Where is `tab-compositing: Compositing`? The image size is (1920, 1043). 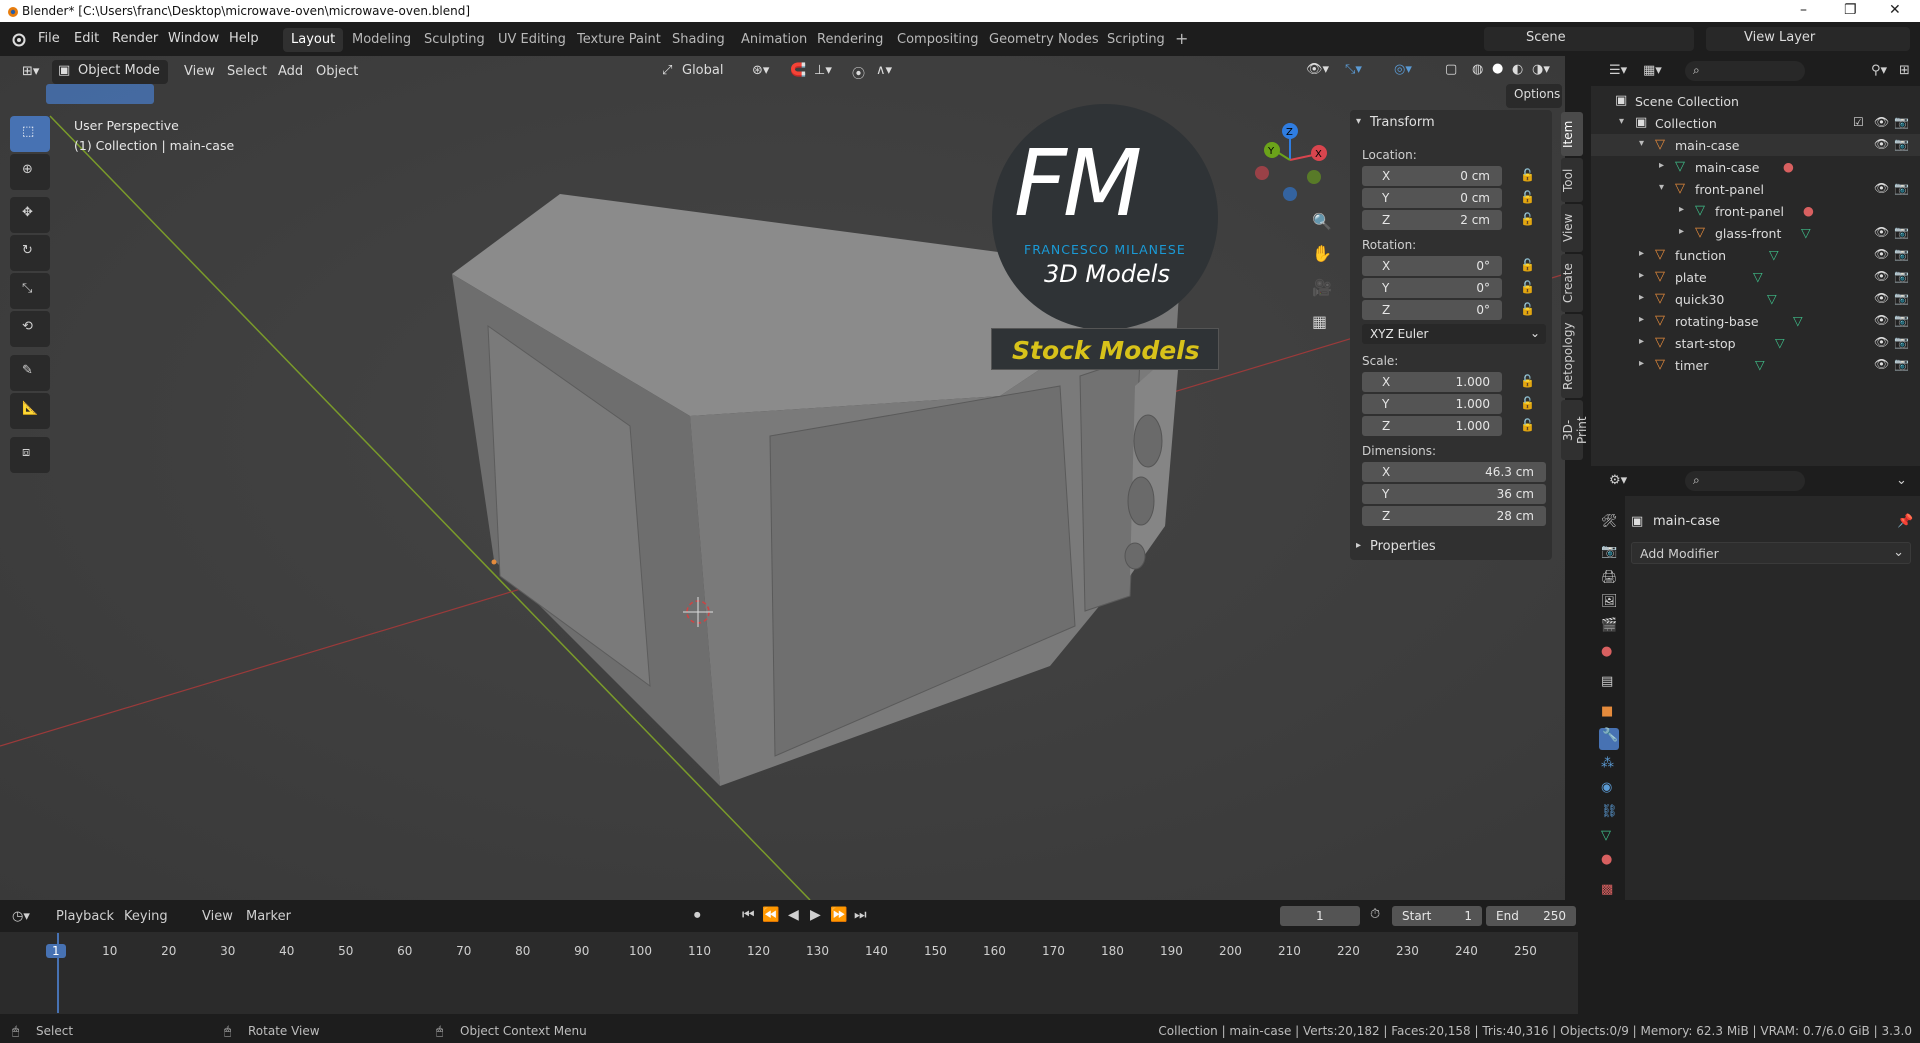 tab-compositing: Compositing is located at coordinates (938, 40).